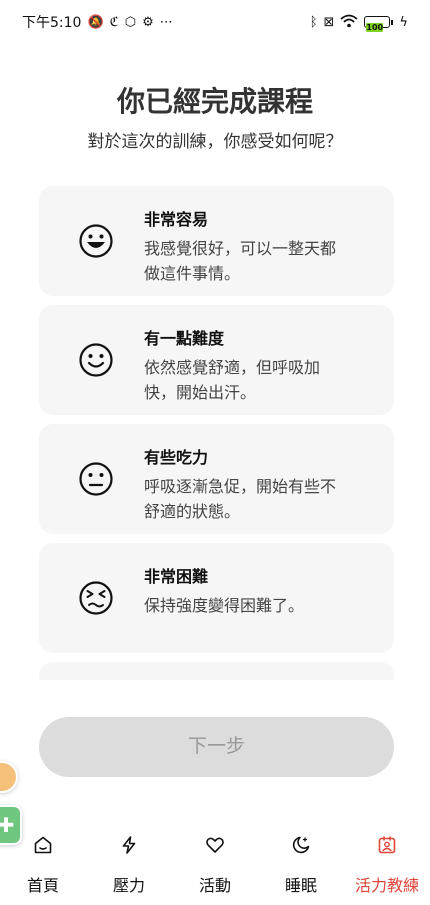 This screenshot has height=905, width=430. Describe the element at coordinates (129, 845) in the screenshot. I see `lightning-icon` at that location.